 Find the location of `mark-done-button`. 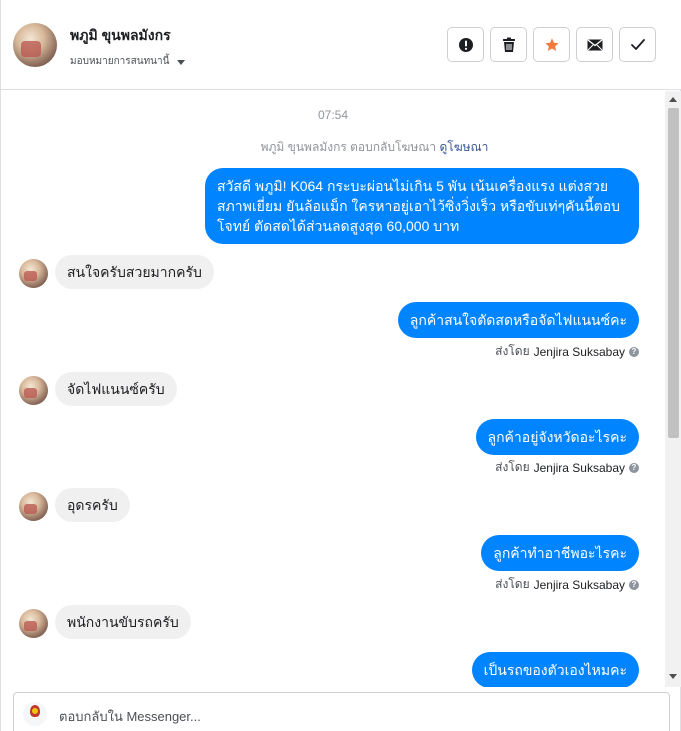

mark-done-button is located at coordinates (637, 44).